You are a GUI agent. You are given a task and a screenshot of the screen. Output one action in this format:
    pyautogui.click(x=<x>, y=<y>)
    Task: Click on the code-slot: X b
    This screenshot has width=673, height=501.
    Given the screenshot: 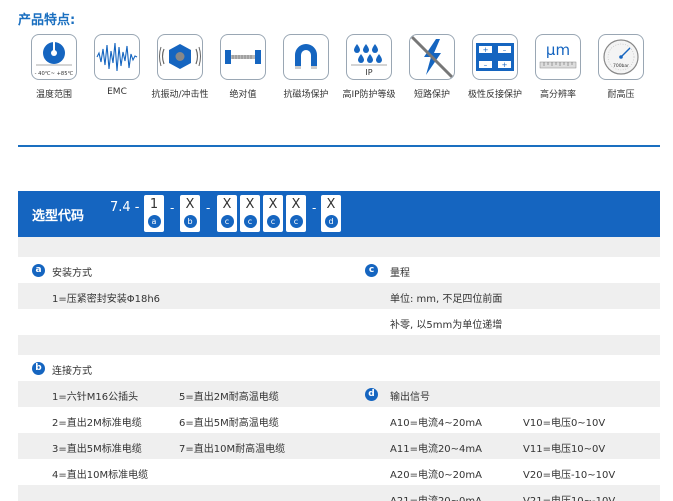 What is the action you would take?
    pyautogui.click(x=190, y=213)
    